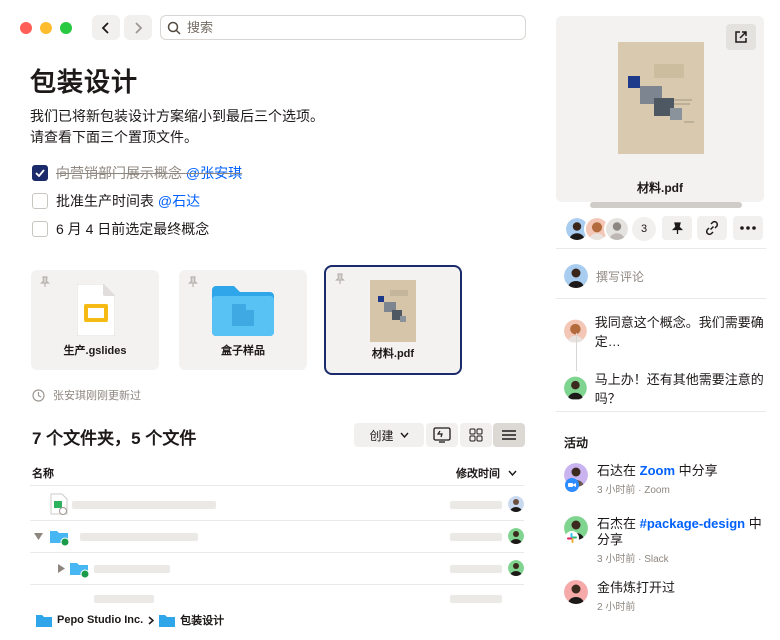 Image resolution: width=780 pixels, height=640 pixels. I want to click on activity-item: 石杰在 #package-design 中分享 3 小时前 · Slack, so click(665, 540).